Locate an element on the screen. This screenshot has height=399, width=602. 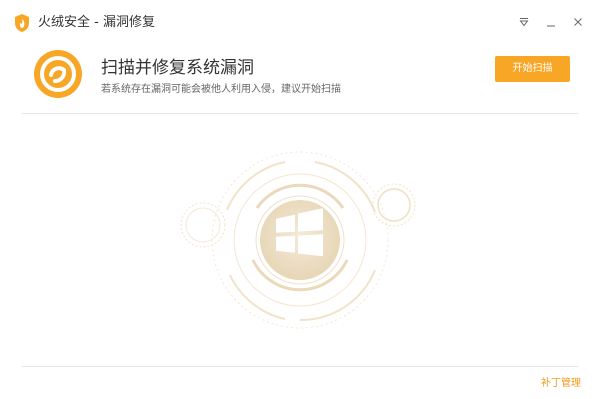
start-scan-button: 开始扫描 is located at coordinates (532, 69).